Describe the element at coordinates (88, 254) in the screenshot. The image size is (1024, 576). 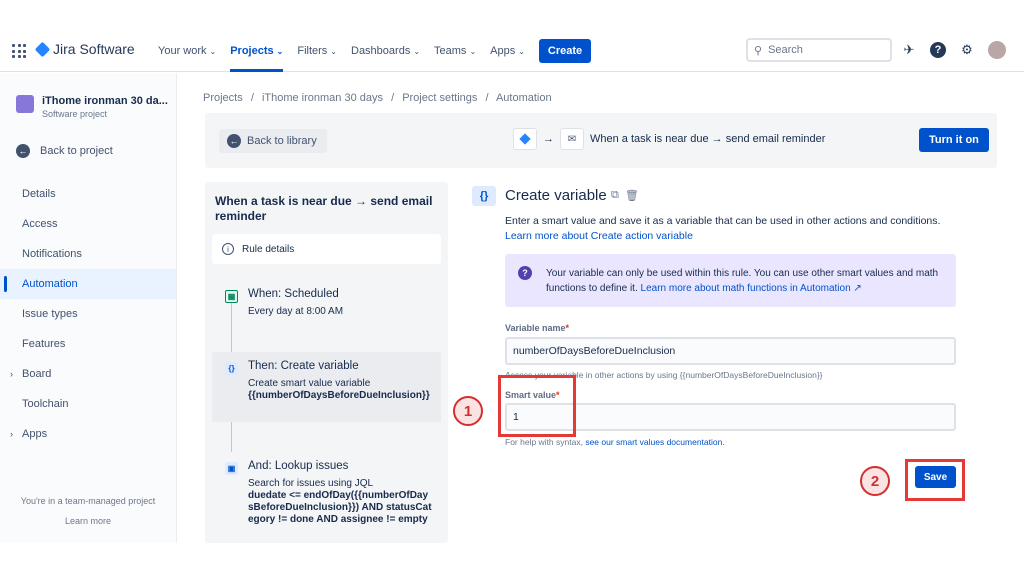
I see `sidebar-item-notifications: Notifications` at that location.